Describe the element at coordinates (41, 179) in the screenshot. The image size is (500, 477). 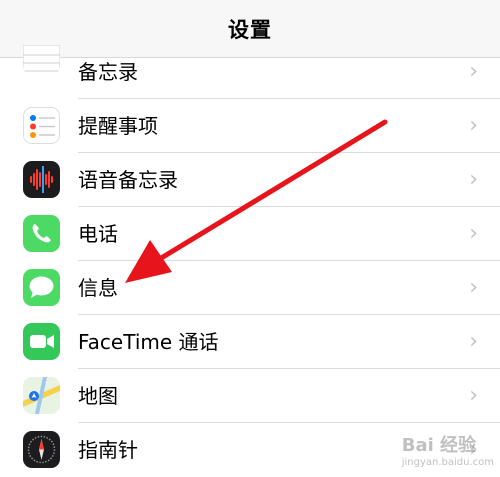
I see `voice-memos-icon` at that location.